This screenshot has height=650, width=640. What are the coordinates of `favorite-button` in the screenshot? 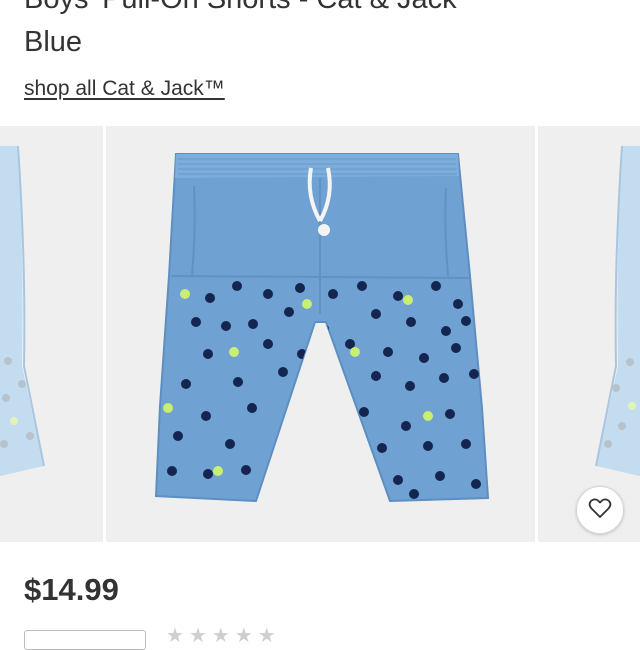 It's located at (600, 510).